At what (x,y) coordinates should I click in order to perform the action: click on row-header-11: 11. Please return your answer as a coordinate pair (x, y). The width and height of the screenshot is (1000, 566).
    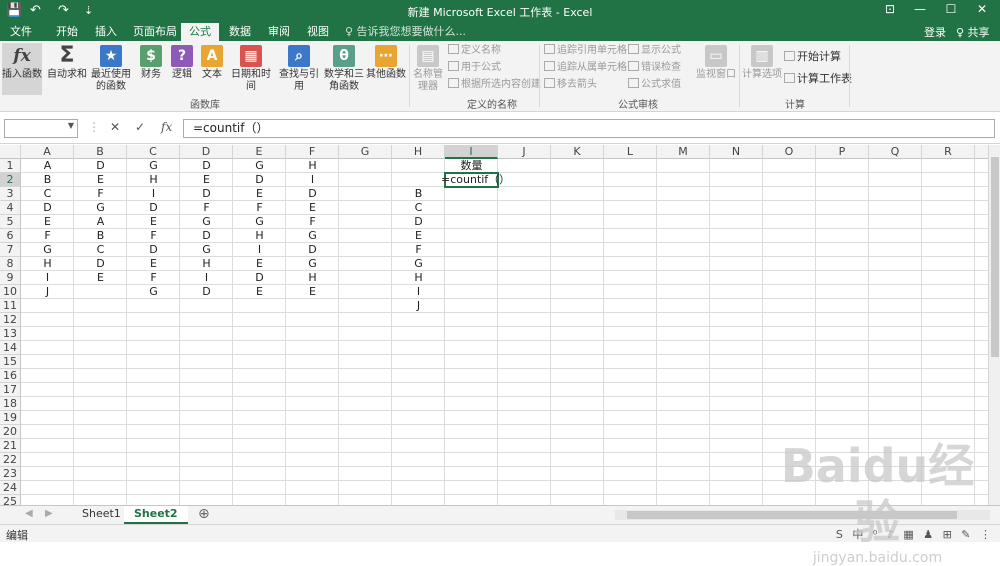
    Looking at the image, I should click on (10, 306).